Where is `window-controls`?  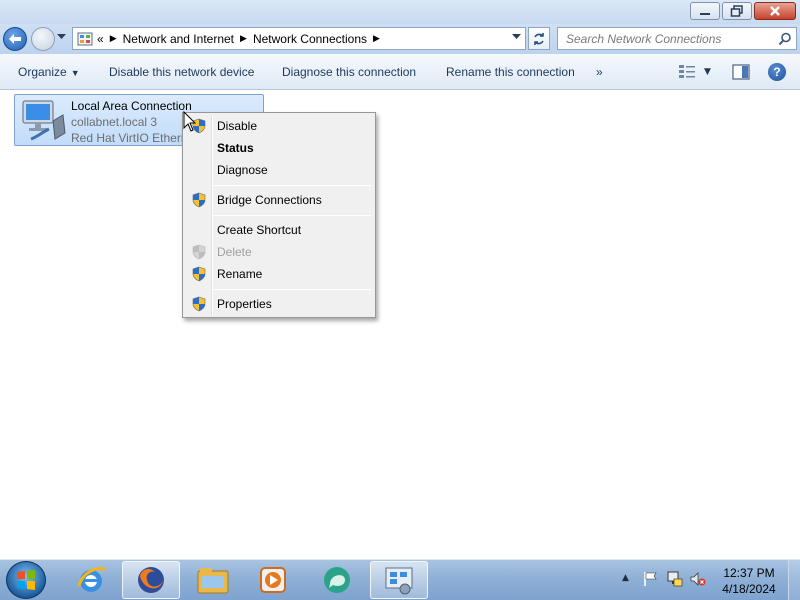
window-controls is located at coordinates (743, 11).